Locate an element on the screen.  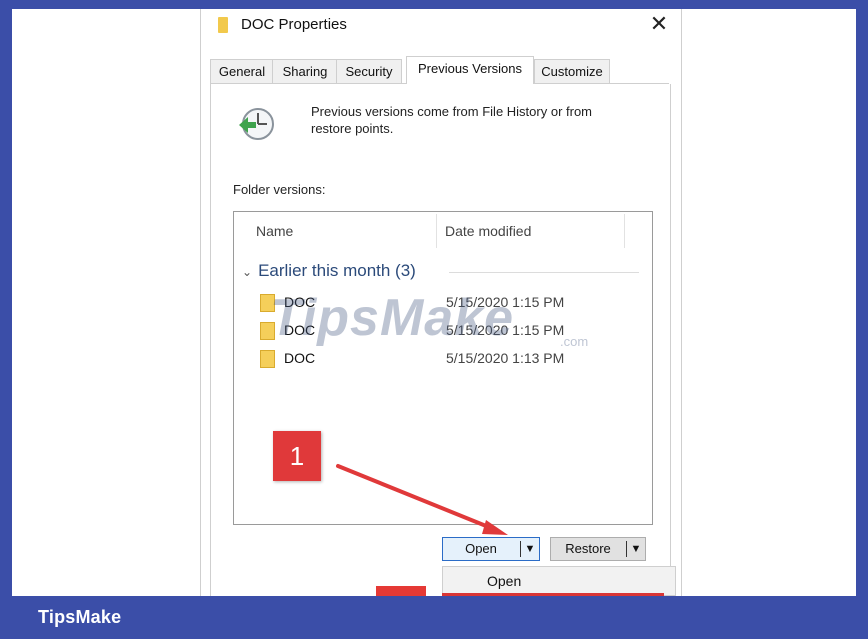
frame-top-border is located at coordinates (434, 4).